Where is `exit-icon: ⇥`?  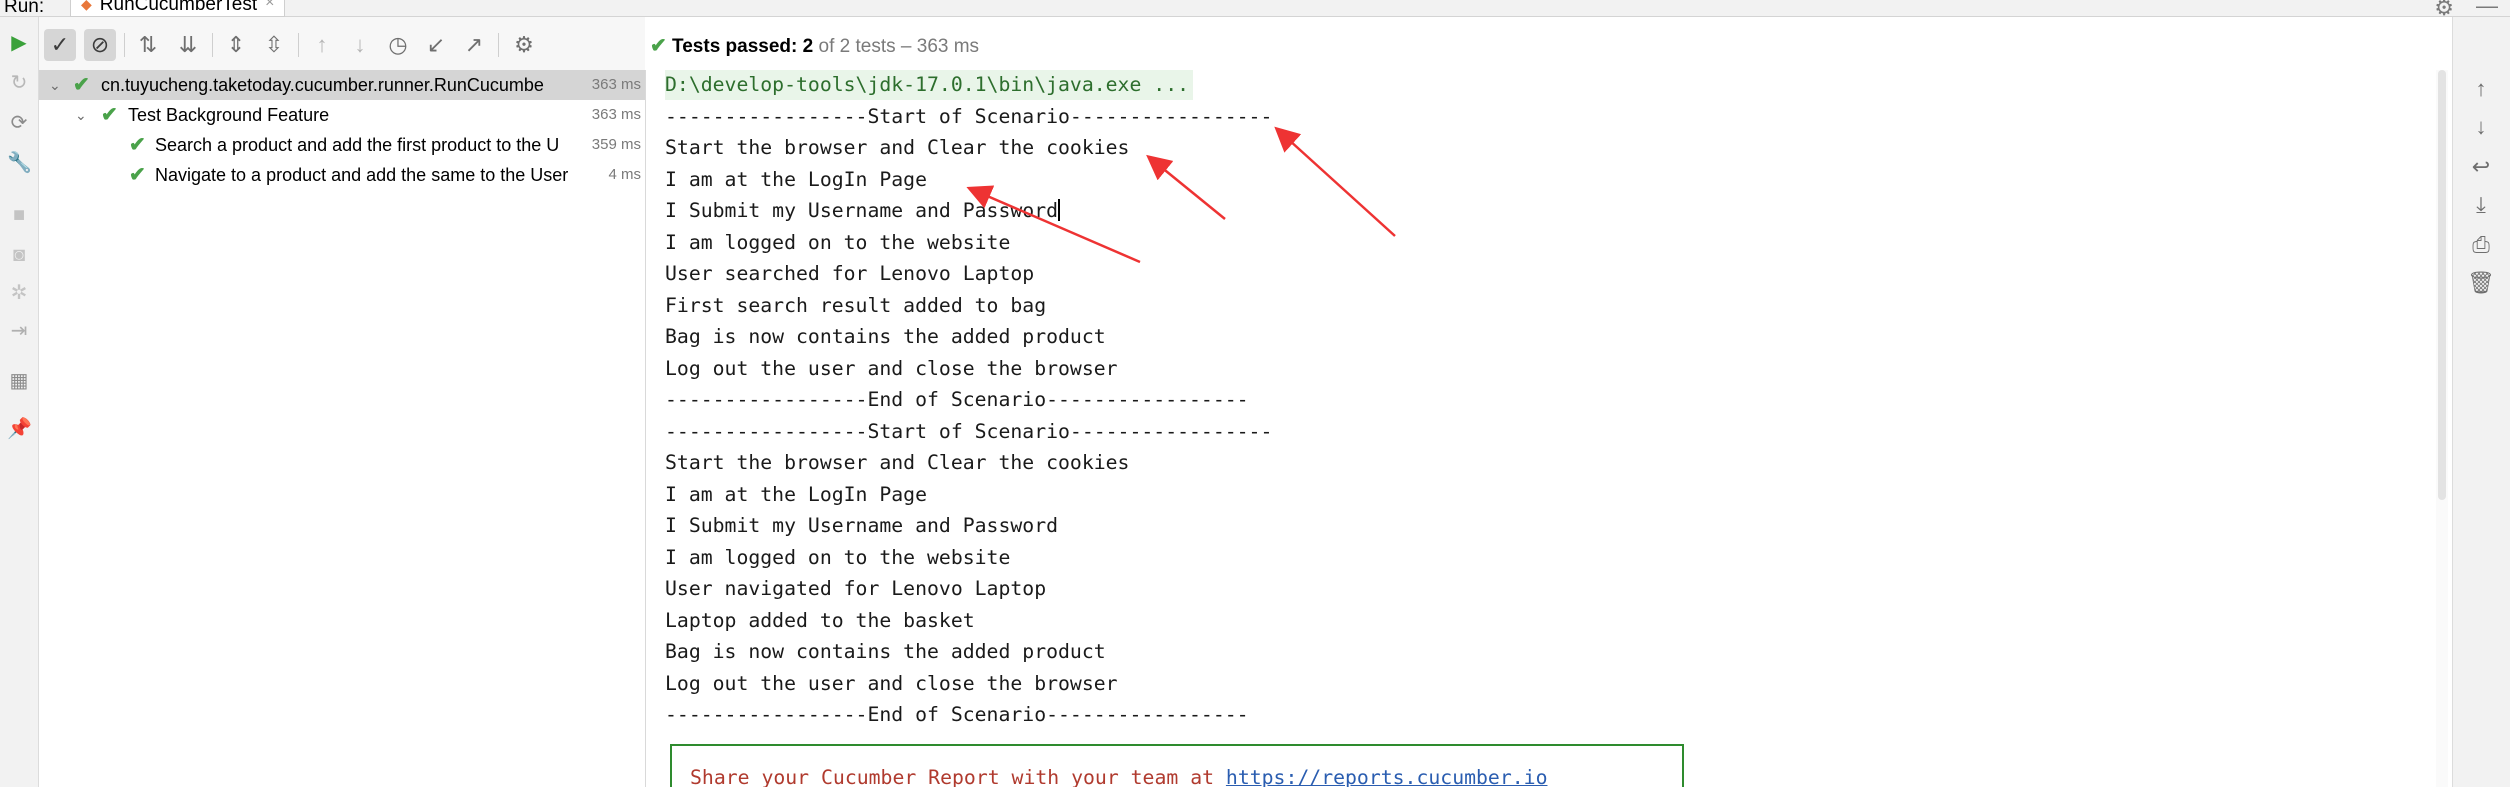 exit-icon: ⇥ is located at coordinates (19, 331).